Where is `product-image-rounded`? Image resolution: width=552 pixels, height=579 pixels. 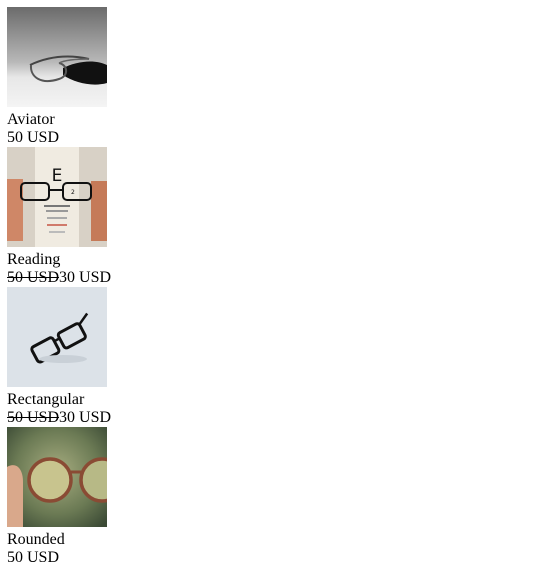 product-image-rounded is located at coordinates (57, 477).